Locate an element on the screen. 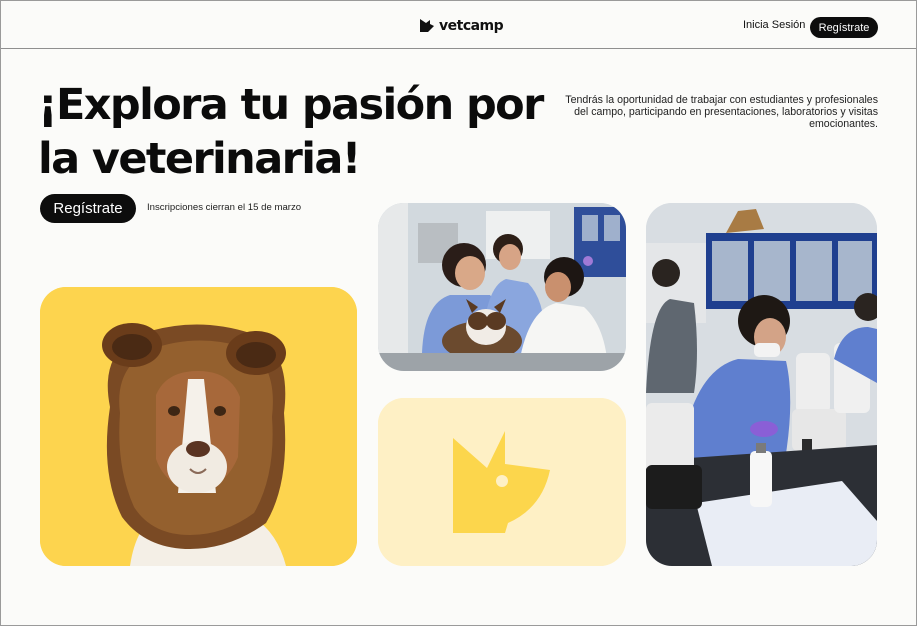  brand-logo: vetcamp is located at coordinates (461, 26).